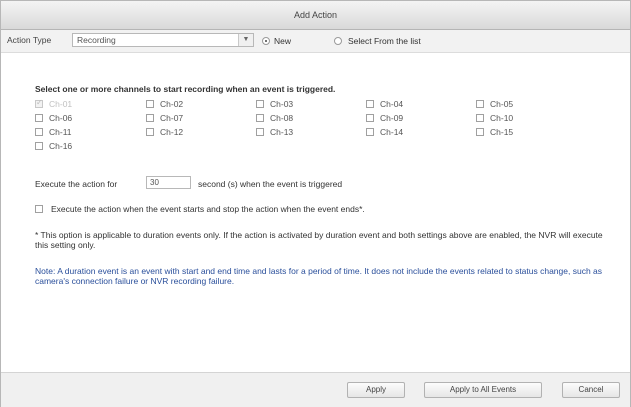  I want to click on channel-label: Ch-13, so click(282, 132).